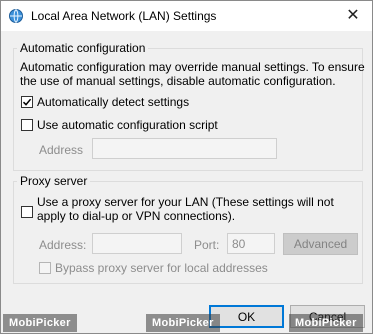 This screenshot has height=334, width=373. Describe the element at coordinates (54, 181) in the screenshot. I see `proxy-server-legend: Proxy server` at that location.